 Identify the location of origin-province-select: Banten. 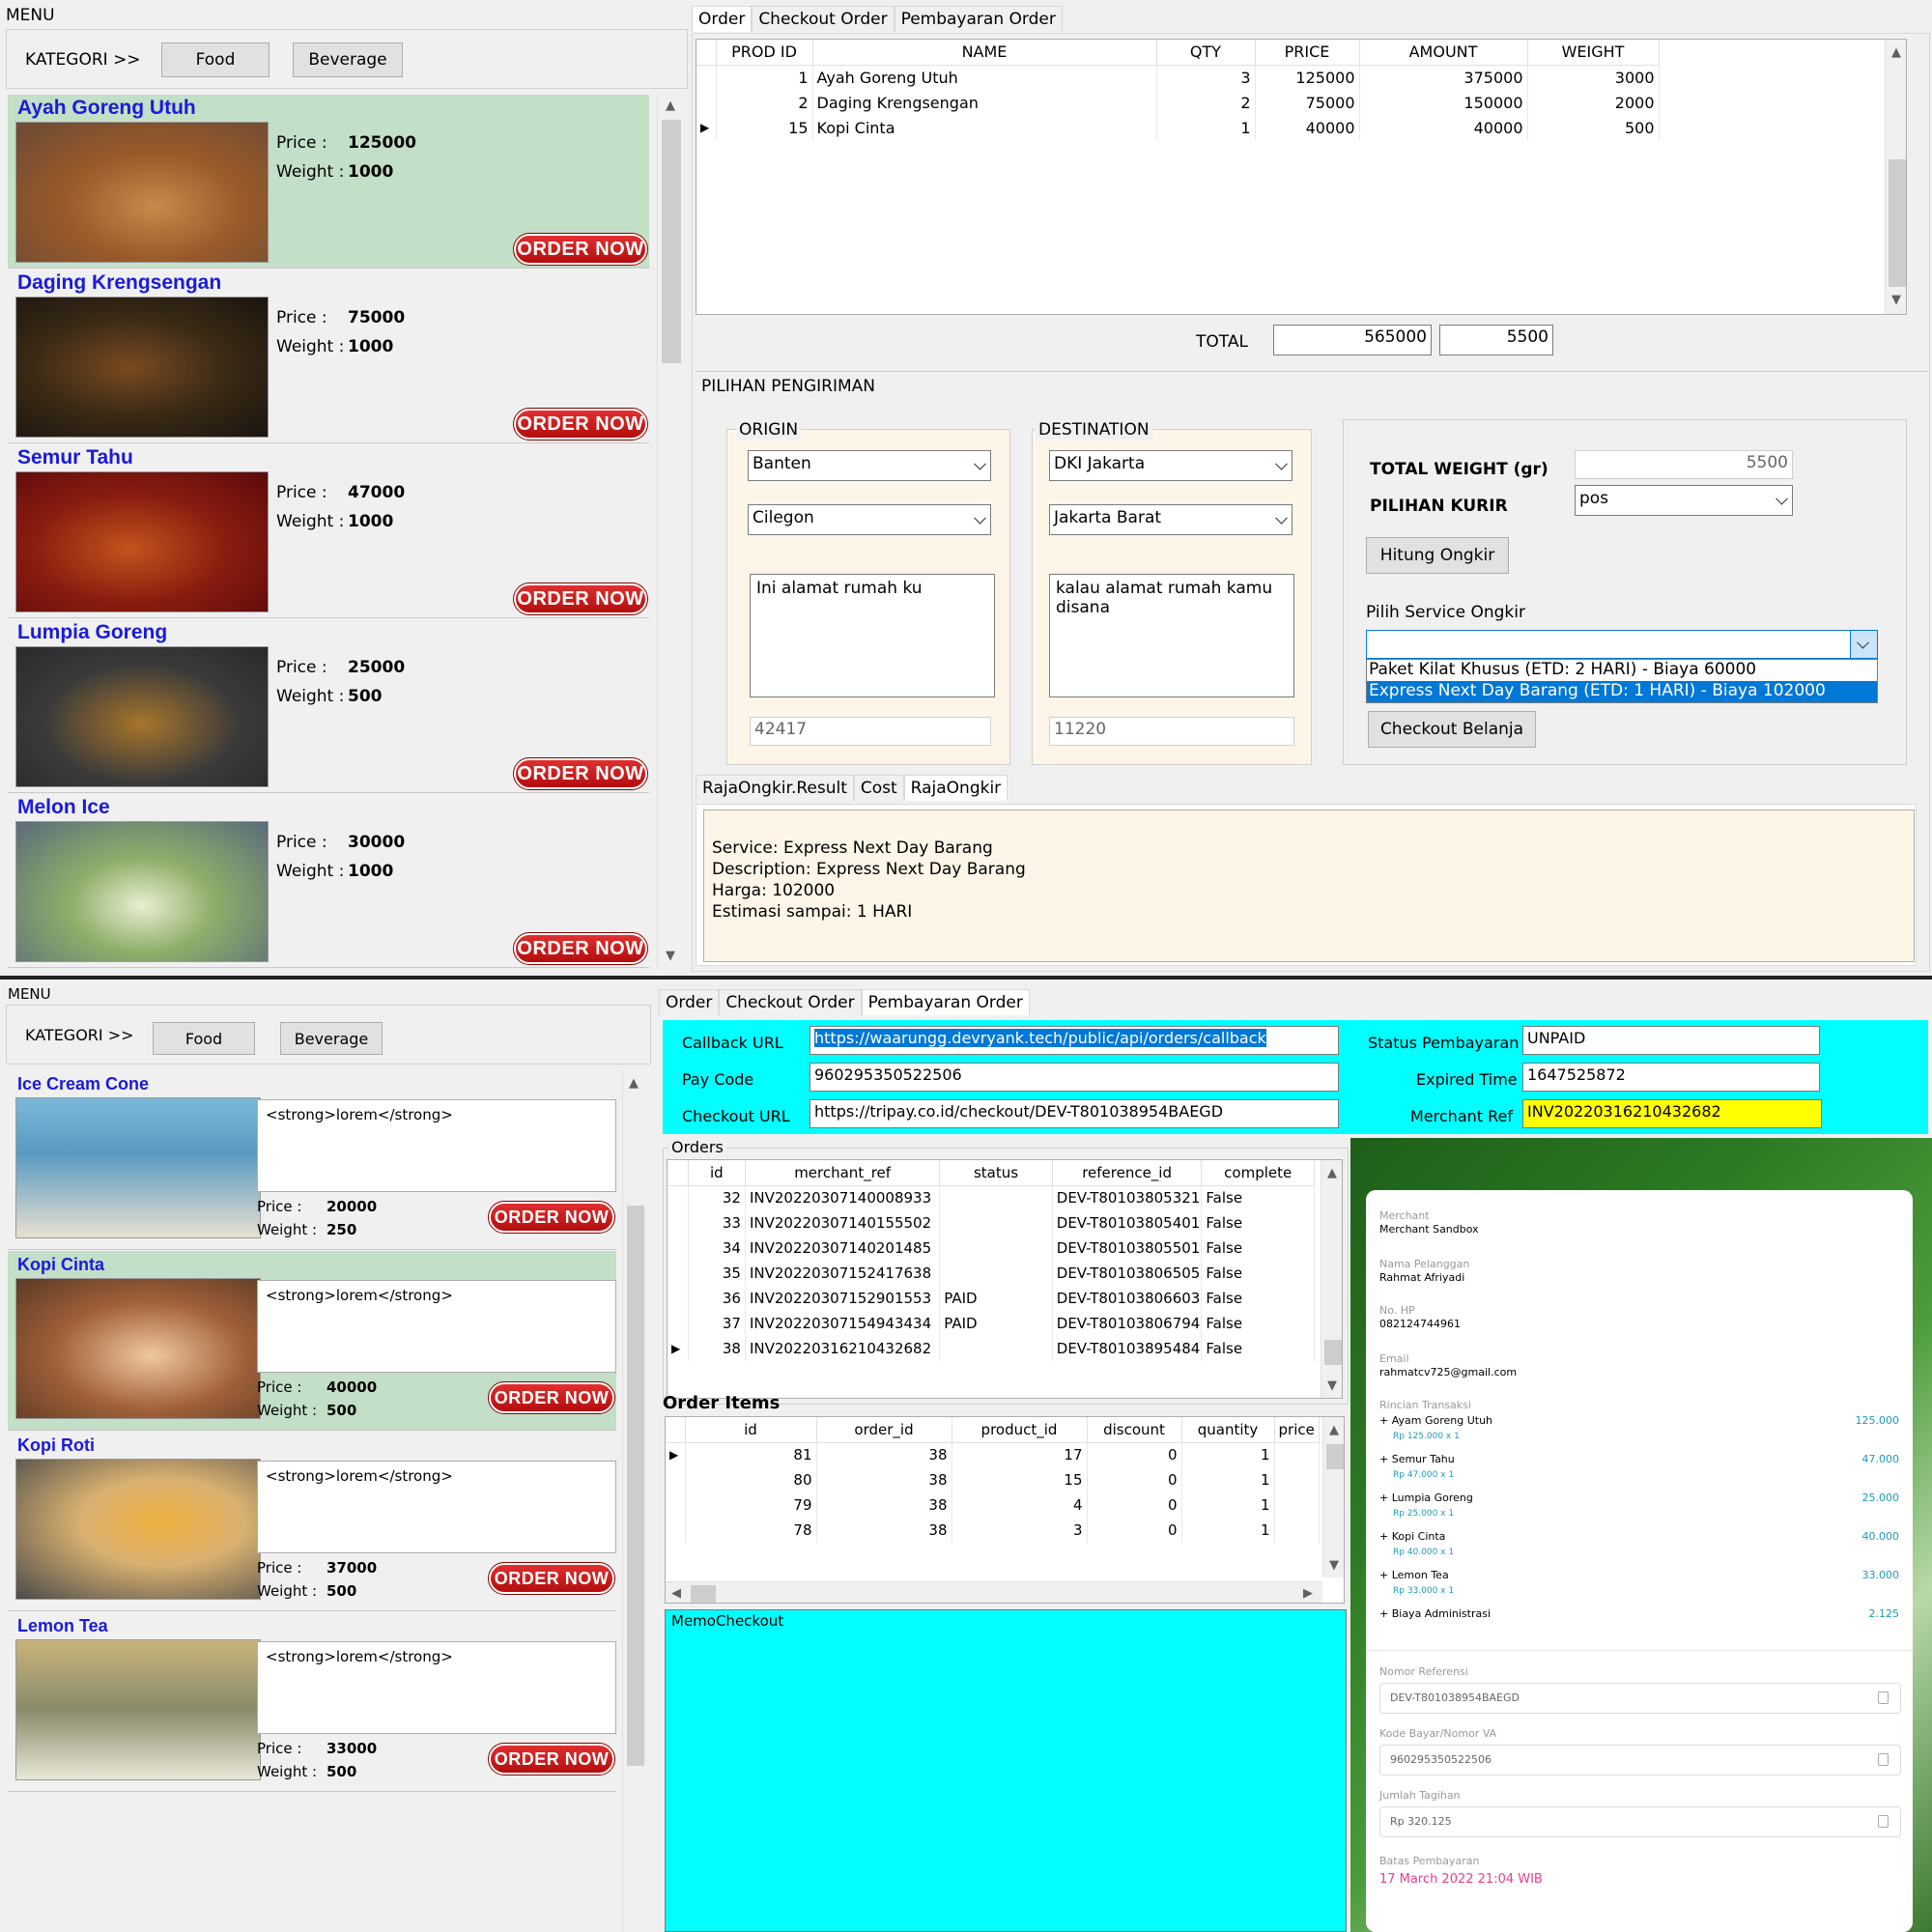
(869, 465).